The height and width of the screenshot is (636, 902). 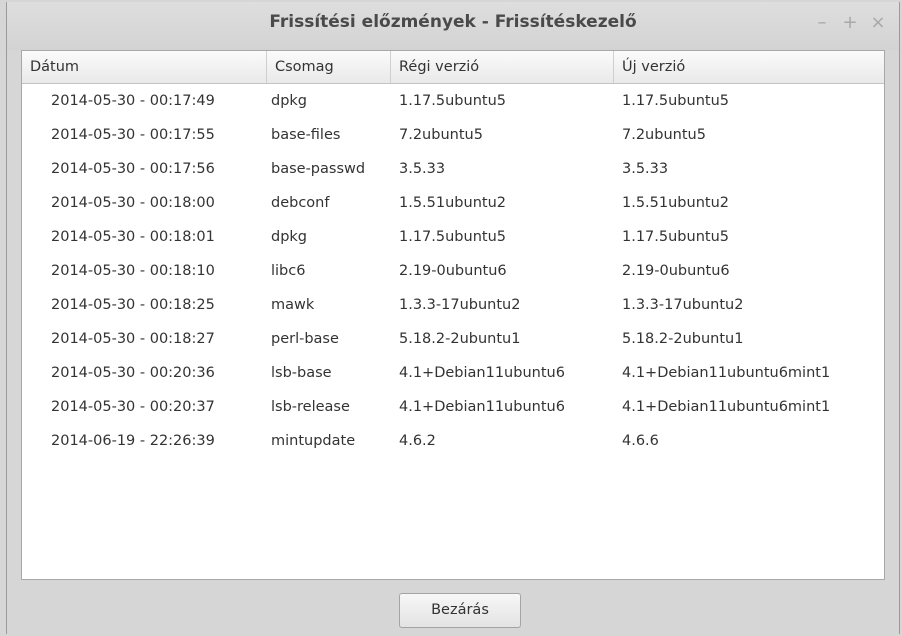 I want to click on table-header: Dátum Csomag Régi verzió Új verzió, so click(x=453, y=67).